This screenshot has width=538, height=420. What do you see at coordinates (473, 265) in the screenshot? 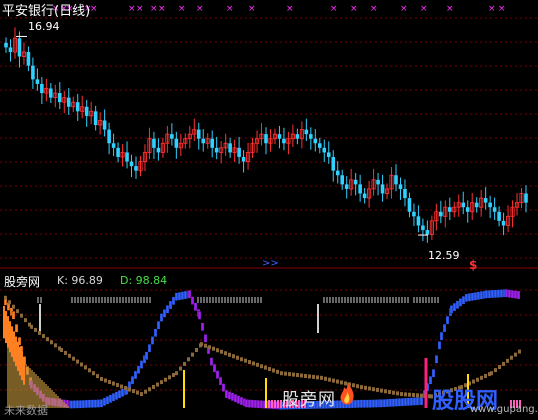
I see `buy-signal-glyph: $` at bounding box center [473, 265].